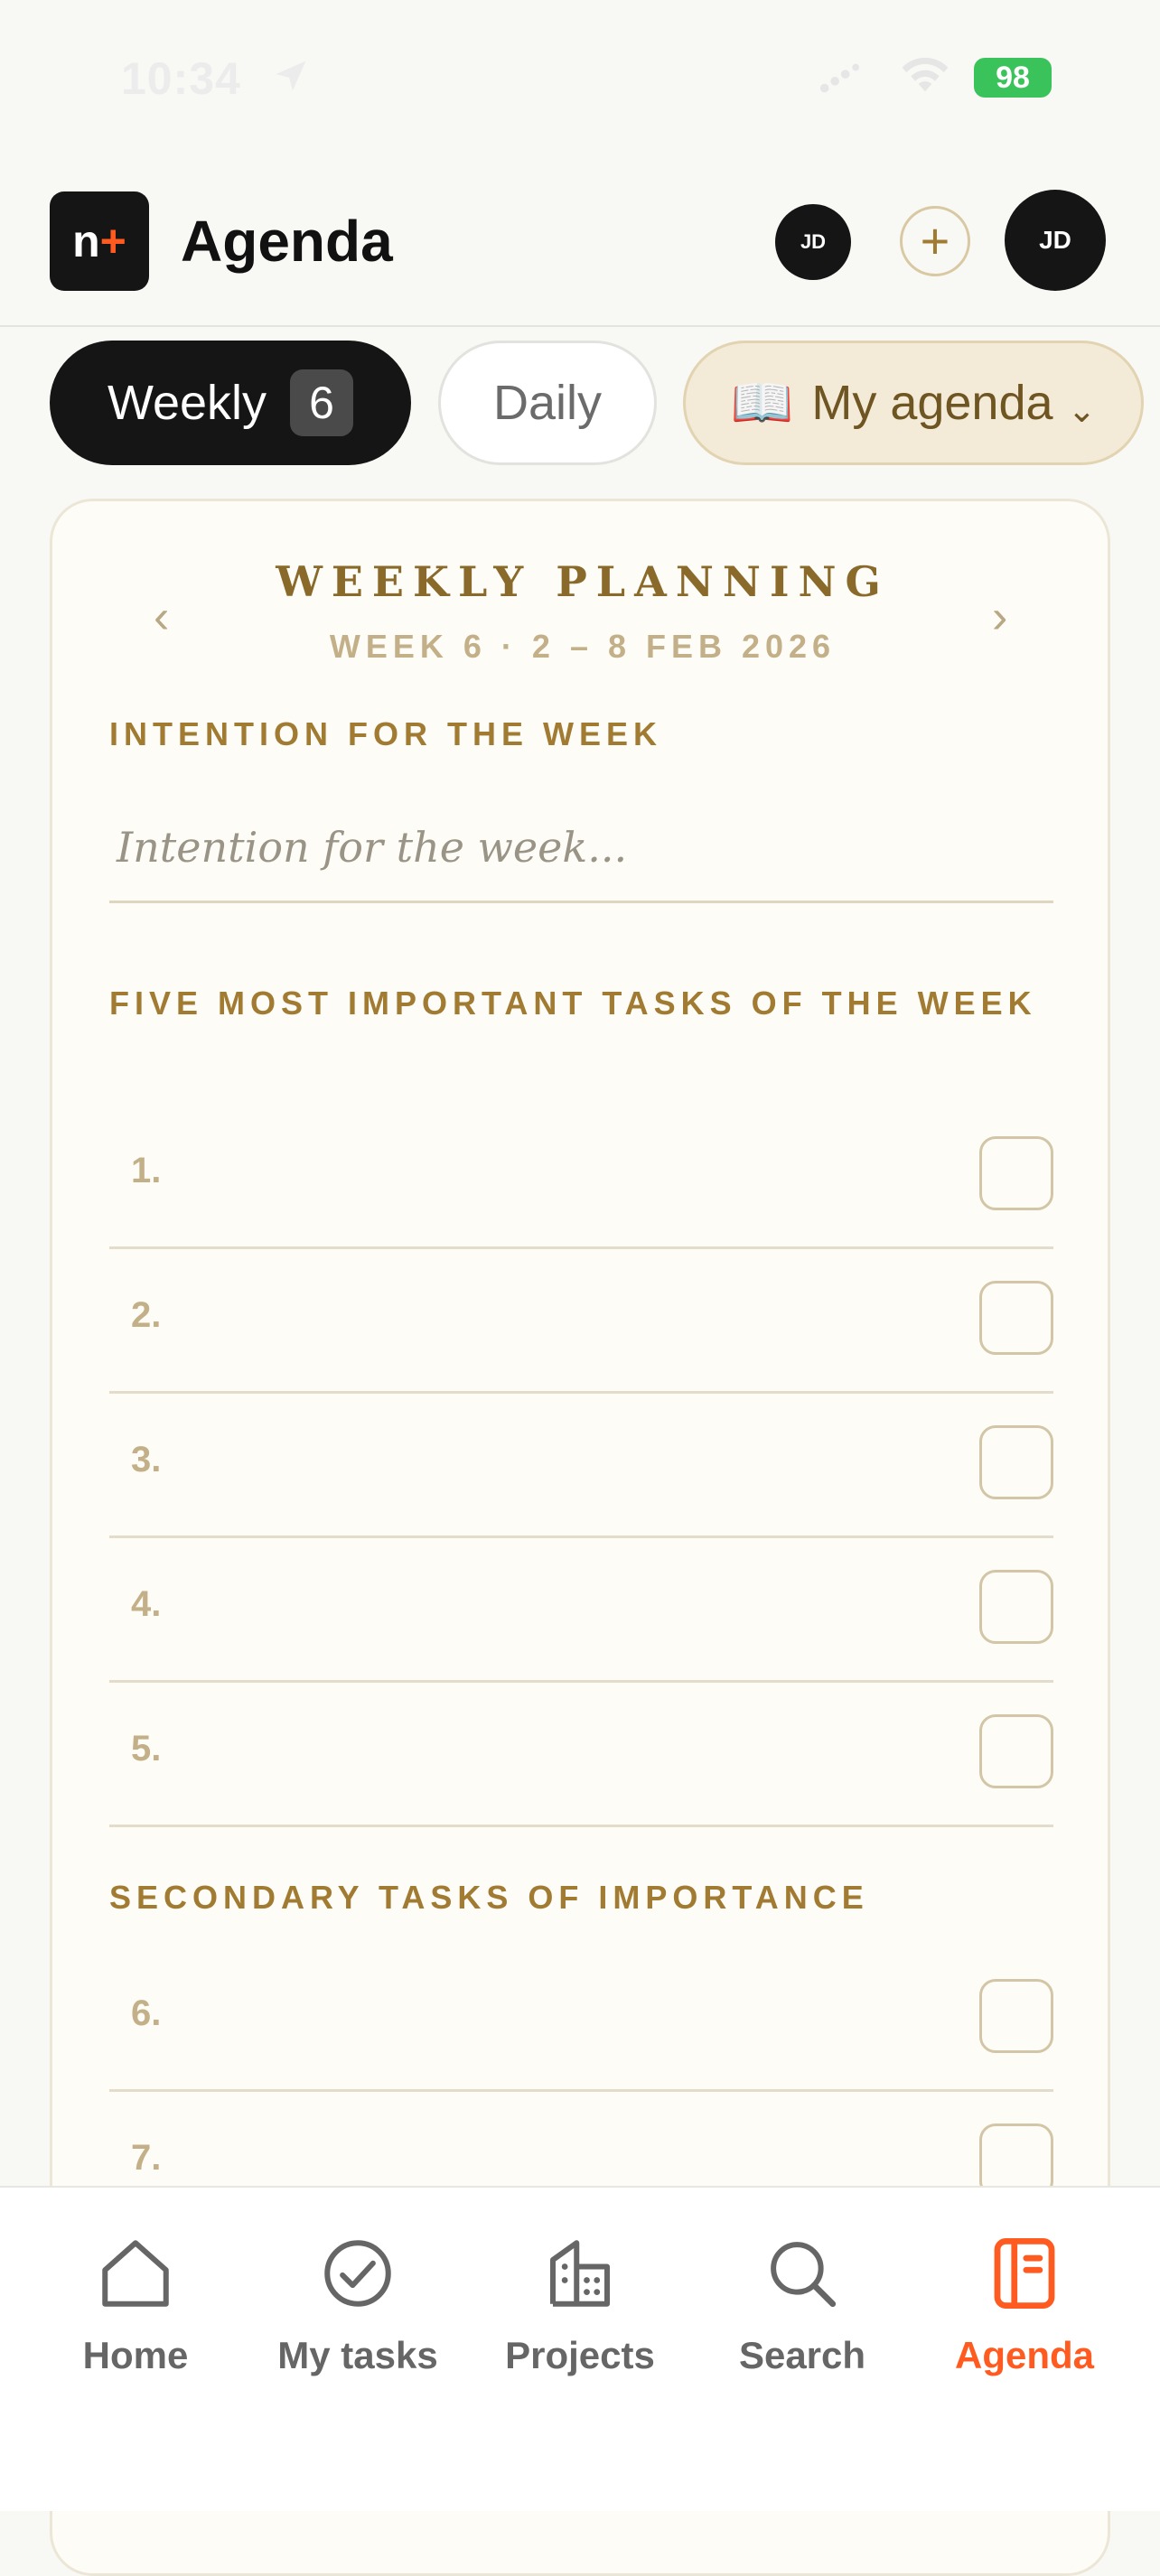  I want to click on secondary-tasks-heading: SECONDARY TASKS OF IMPORTANCE, so click(489, 1897).